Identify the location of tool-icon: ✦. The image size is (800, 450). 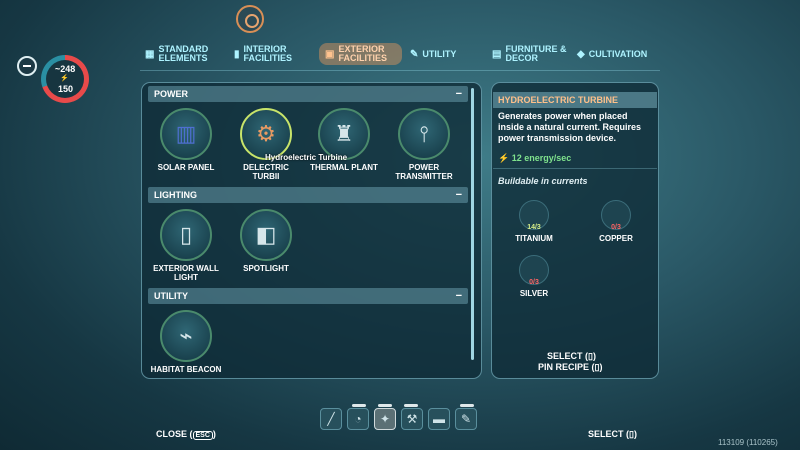
(385, 419).